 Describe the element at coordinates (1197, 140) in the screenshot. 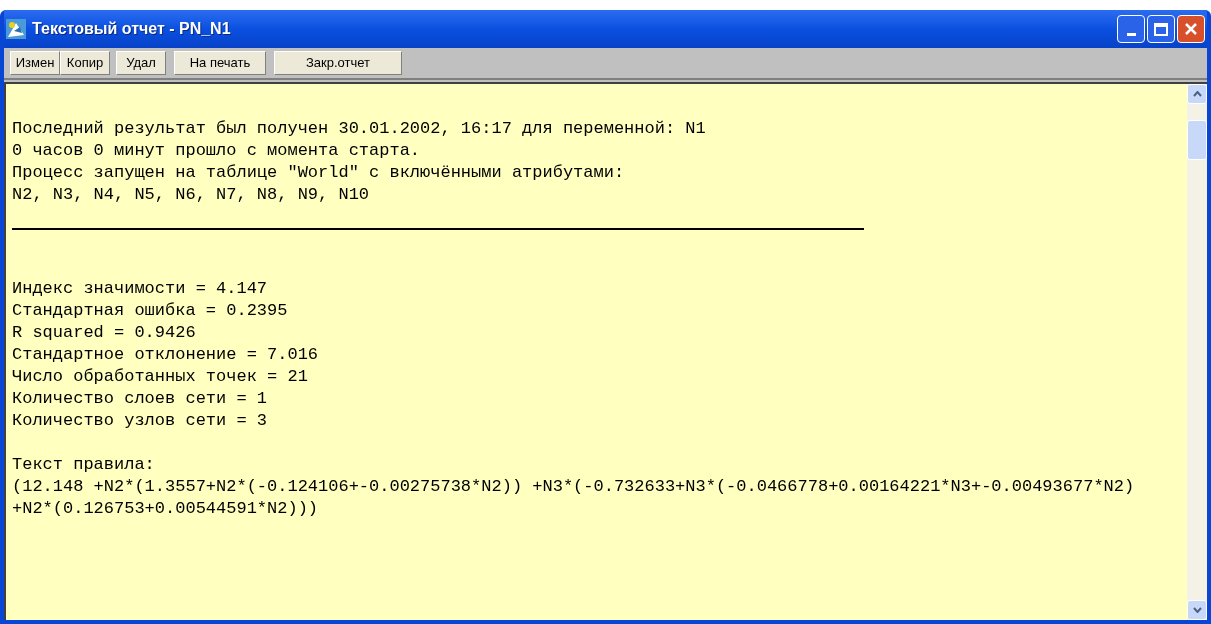

I see `scroll-thumb` at that location.